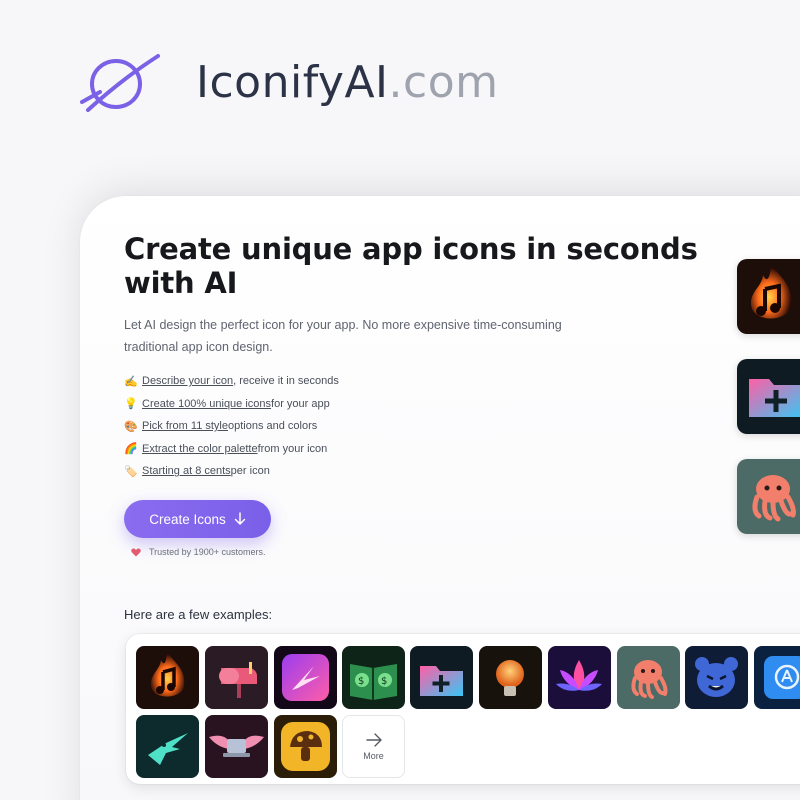  I want to click on more-button: More, so click(373, 746).